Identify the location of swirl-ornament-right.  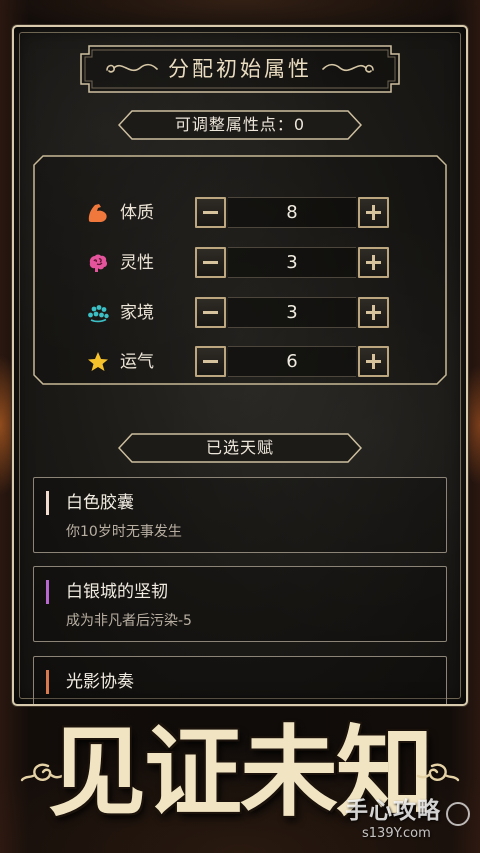
(348, 68).